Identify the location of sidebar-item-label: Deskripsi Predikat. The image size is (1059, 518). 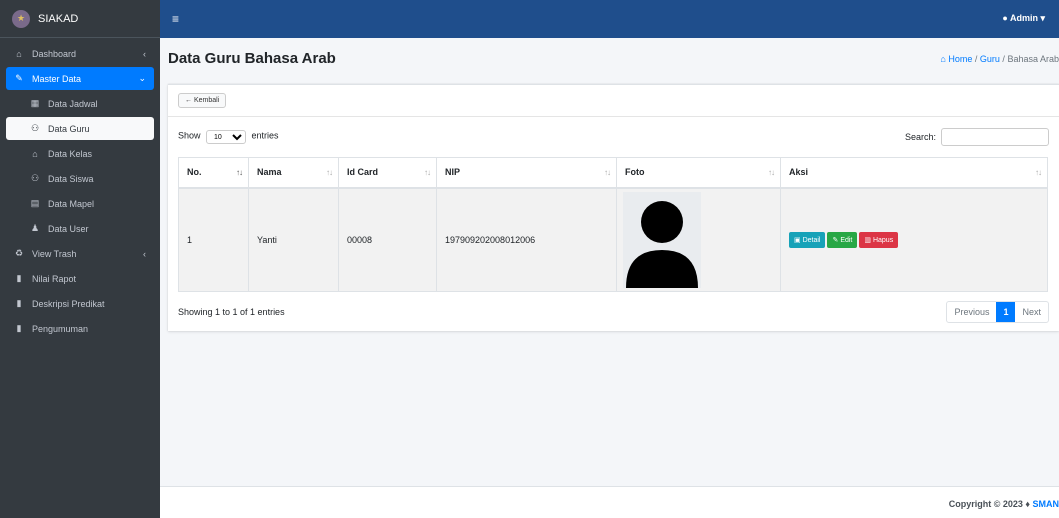
(68, 303).